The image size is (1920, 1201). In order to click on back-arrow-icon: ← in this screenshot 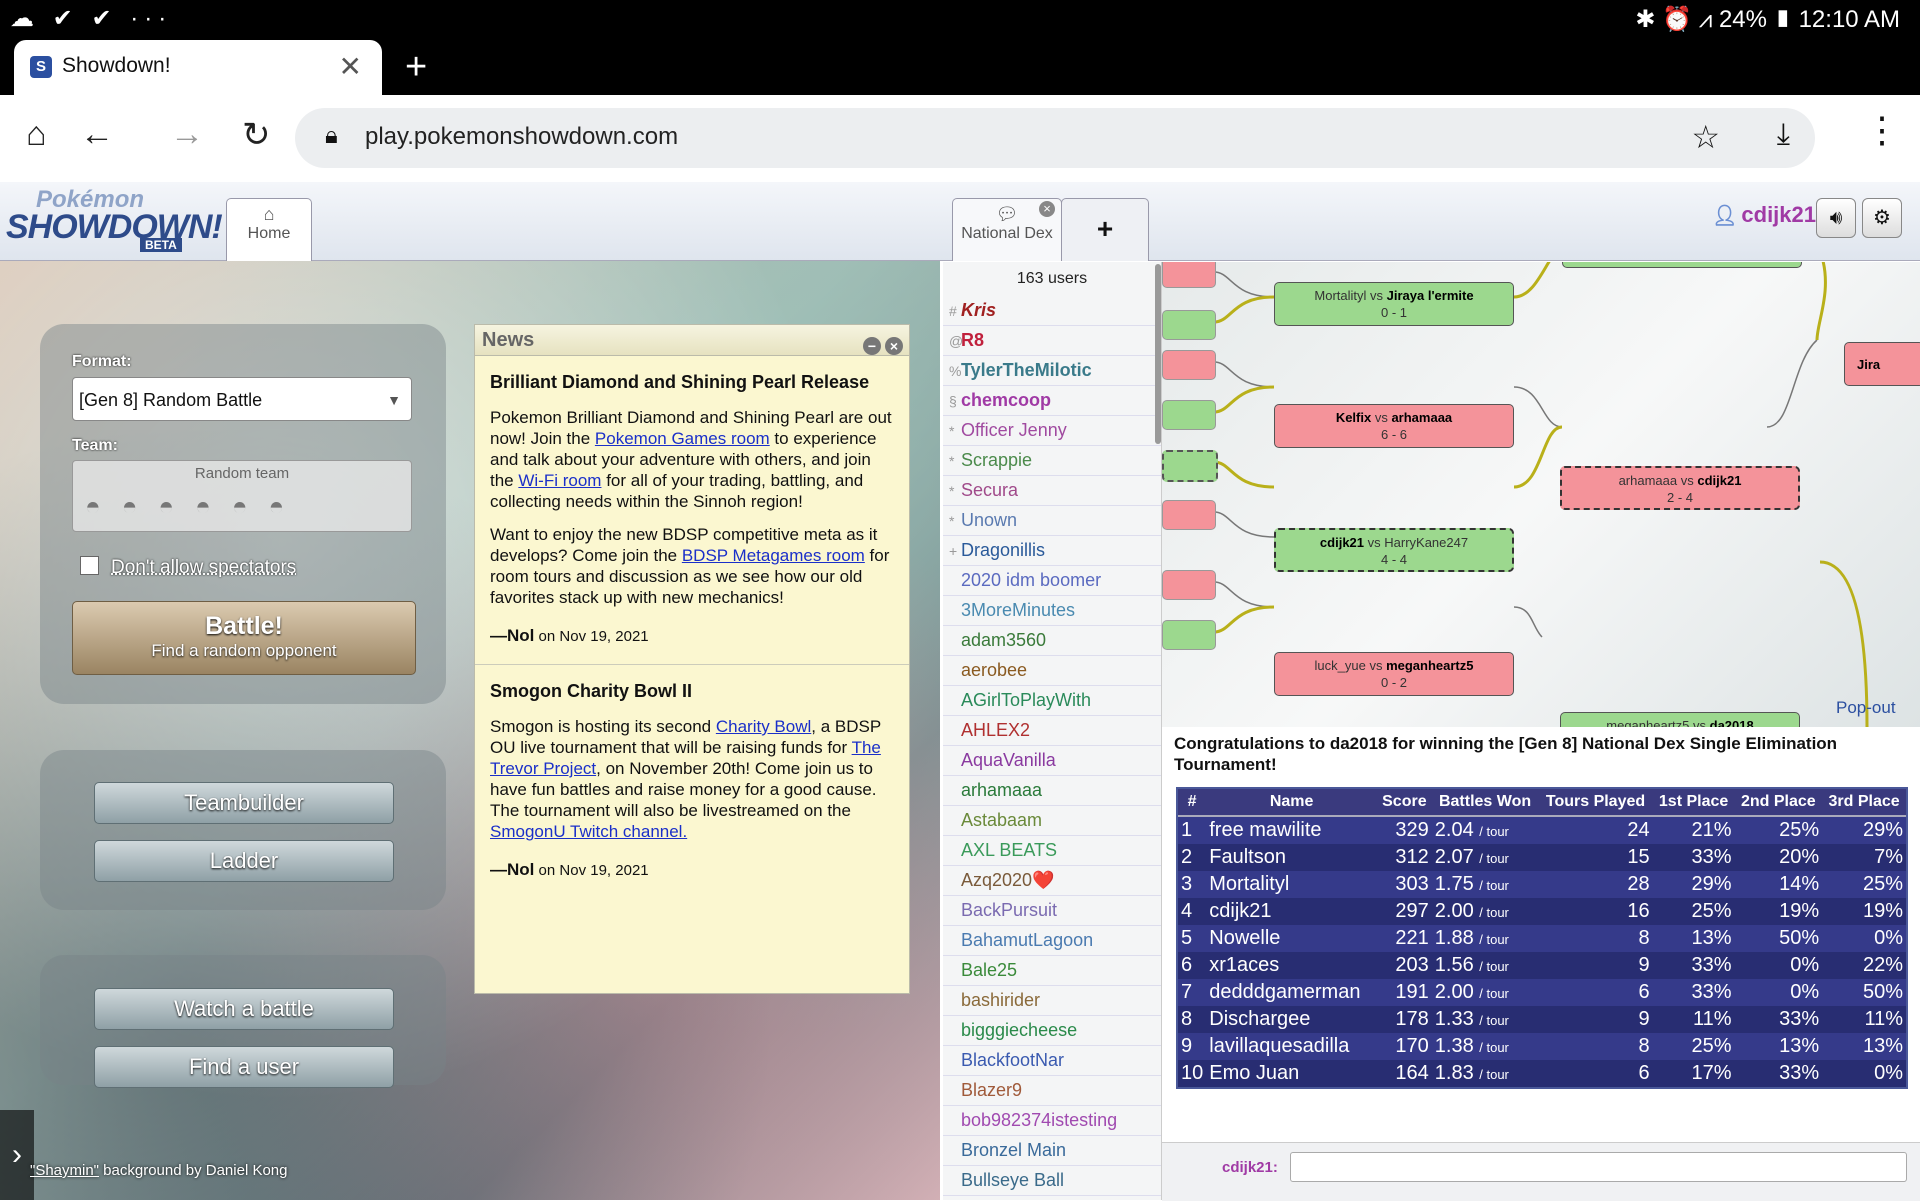, I will do `click(97, 134)`.